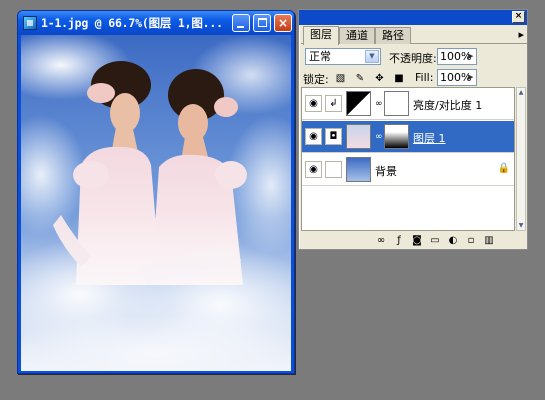 Image resolution: width=545 pixels, height=400 pixels. I want to click on clip-link-icon: ↲, so click(333, 103).